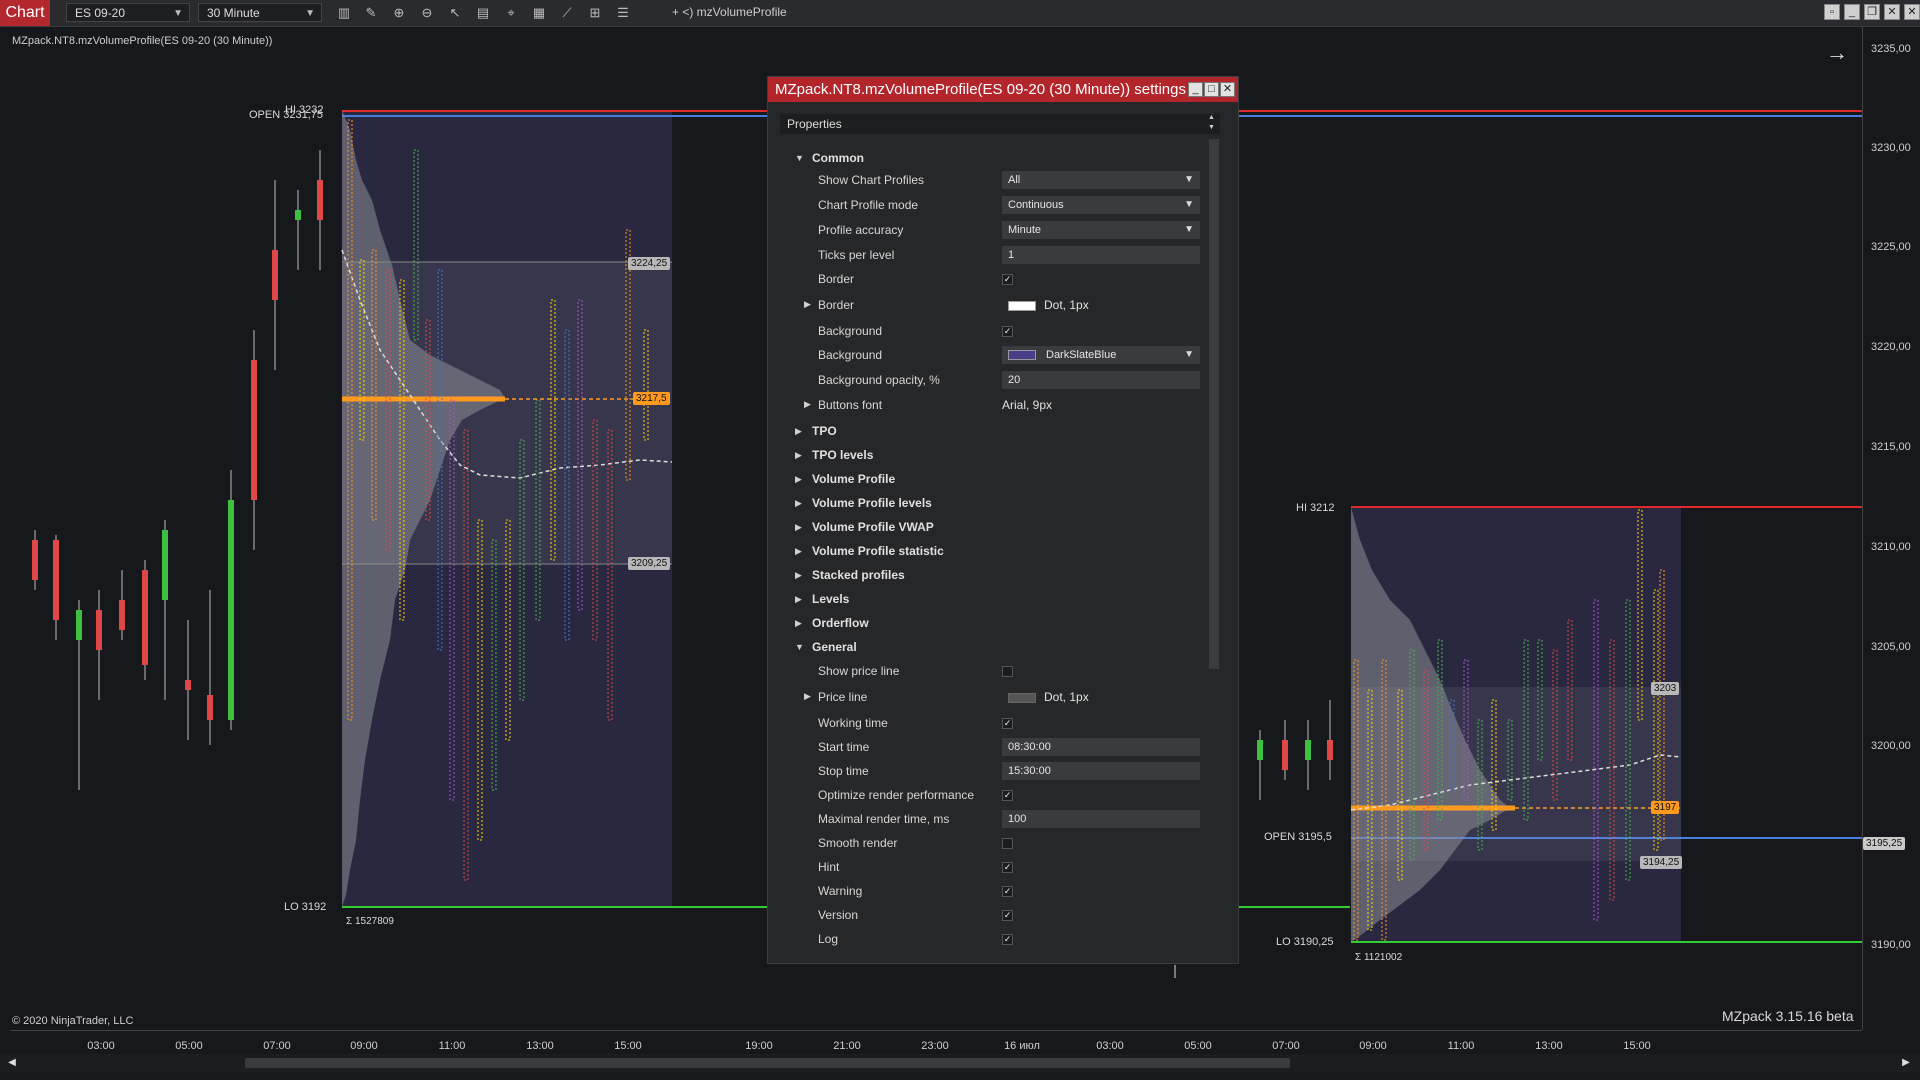 This screenshot has height=1080, width=1920. Describe the element at coordinates (1066, 697) in the screenshot. I see `price-line-stroke-value: Dot, 1px` at that location.